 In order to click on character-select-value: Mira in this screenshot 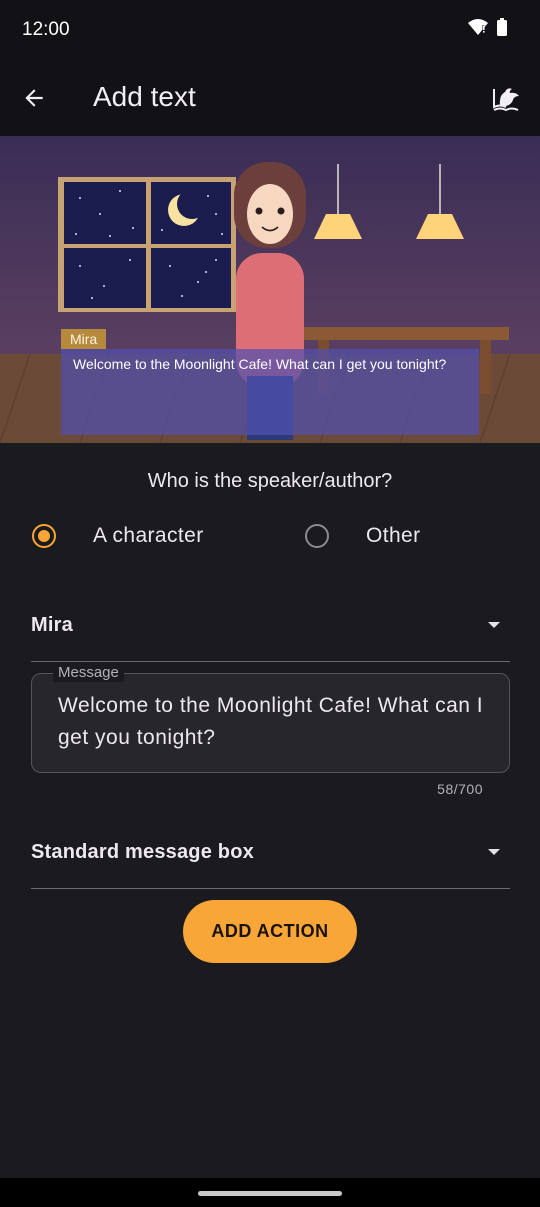, I will do `click(52, 625)`.